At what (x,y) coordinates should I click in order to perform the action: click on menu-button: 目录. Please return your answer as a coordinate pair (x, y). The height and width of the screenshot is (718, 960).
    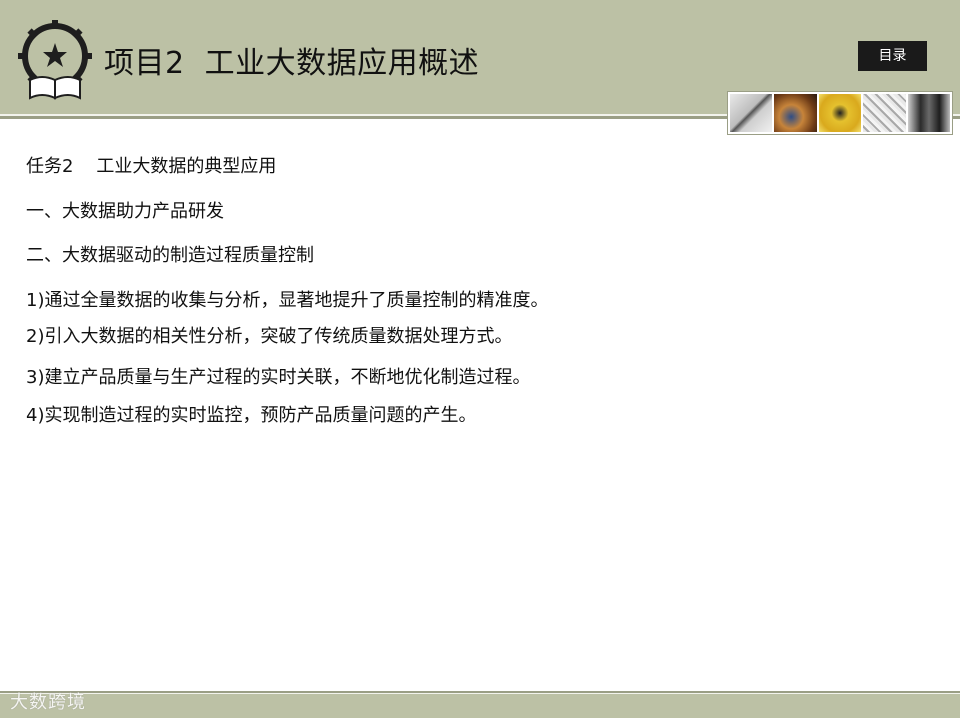
    Looking at the image, I should click on (892, 56).